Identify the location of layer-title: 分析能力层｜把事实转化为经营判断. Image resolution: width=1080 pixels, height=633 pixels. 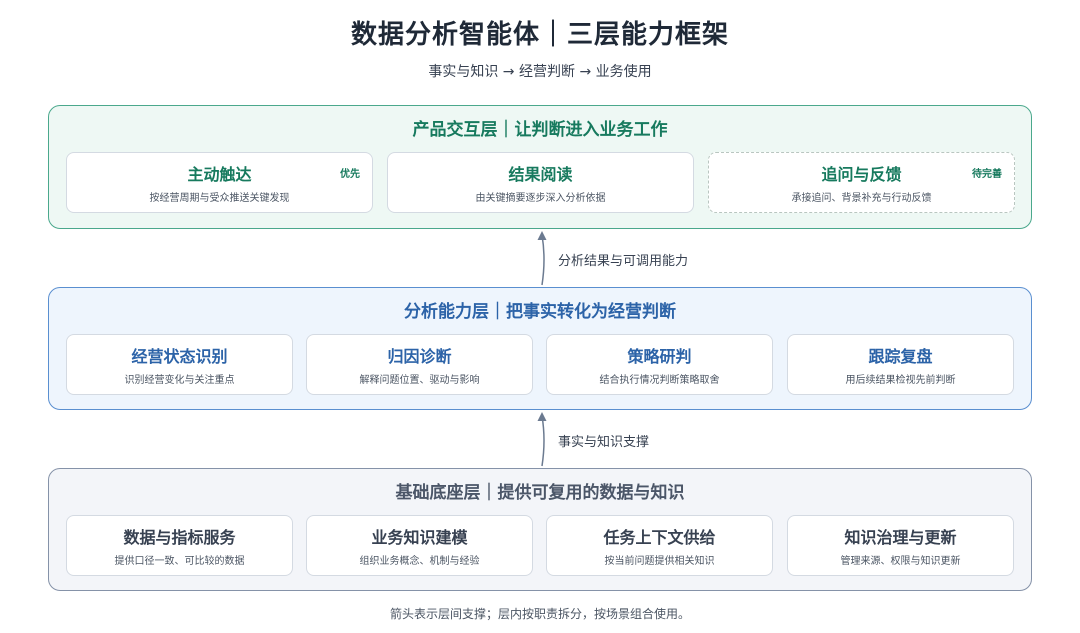
(540, 312).